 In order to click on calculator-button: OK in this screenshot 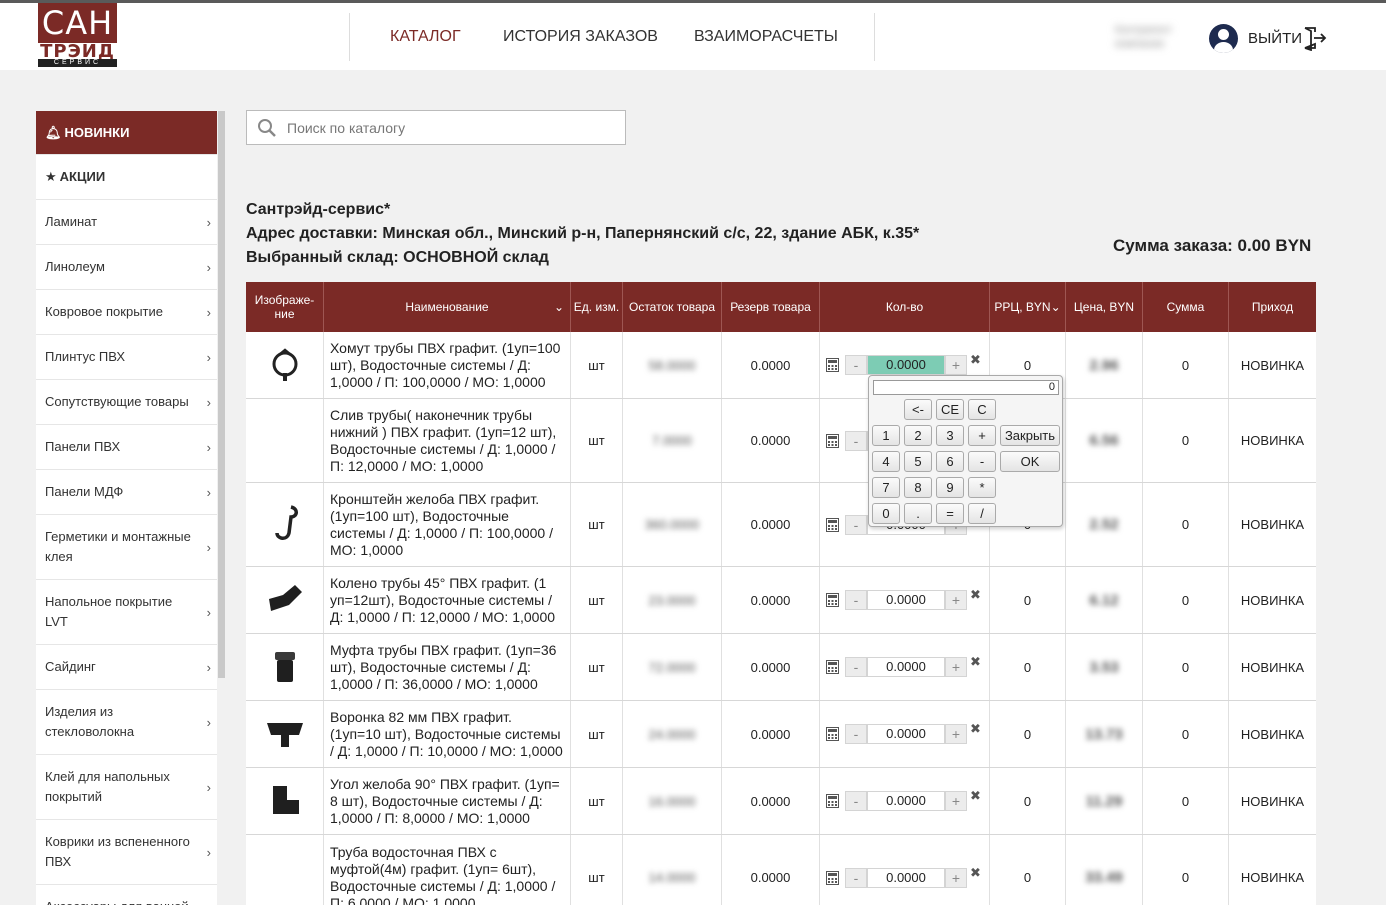, I will do `click(1030, 461)`.